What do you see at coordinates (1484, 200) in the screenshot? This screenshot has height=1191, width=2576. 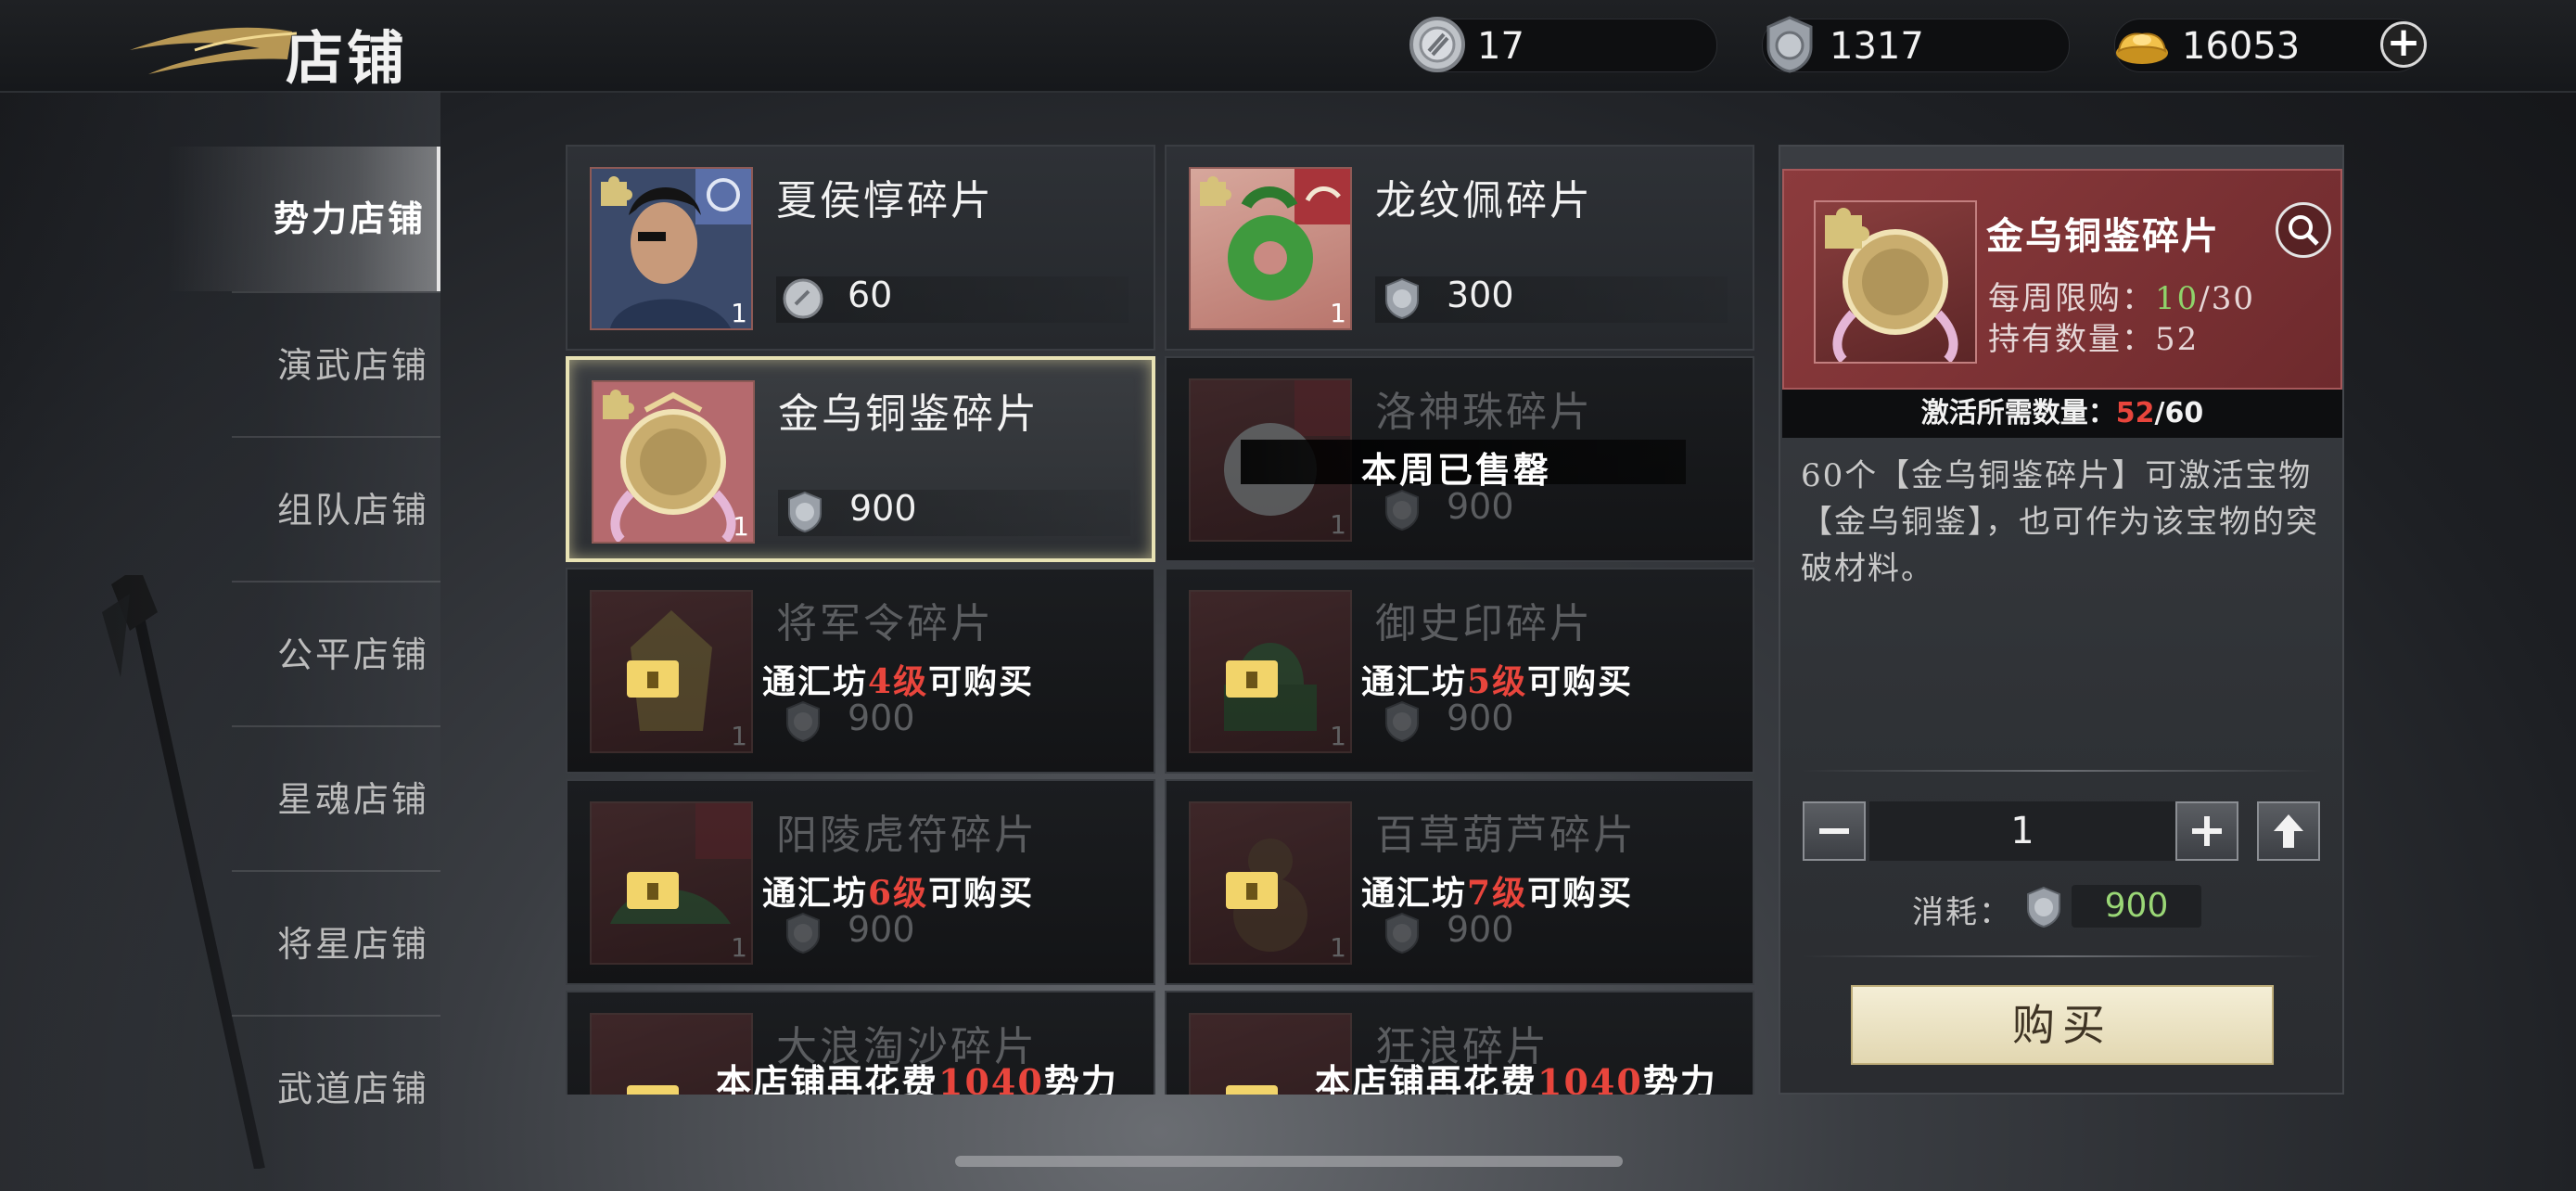 I see `item-name: 龙纹佩碎片` at bounding box center [1484, 200].